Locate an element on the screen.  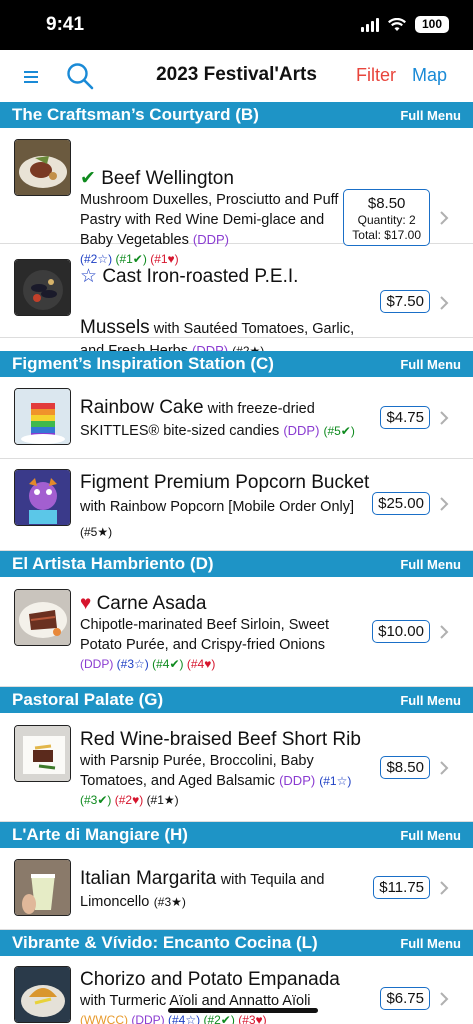
section-title: L'Arte di Mangiare (H) is located at coordinates (100, 834).